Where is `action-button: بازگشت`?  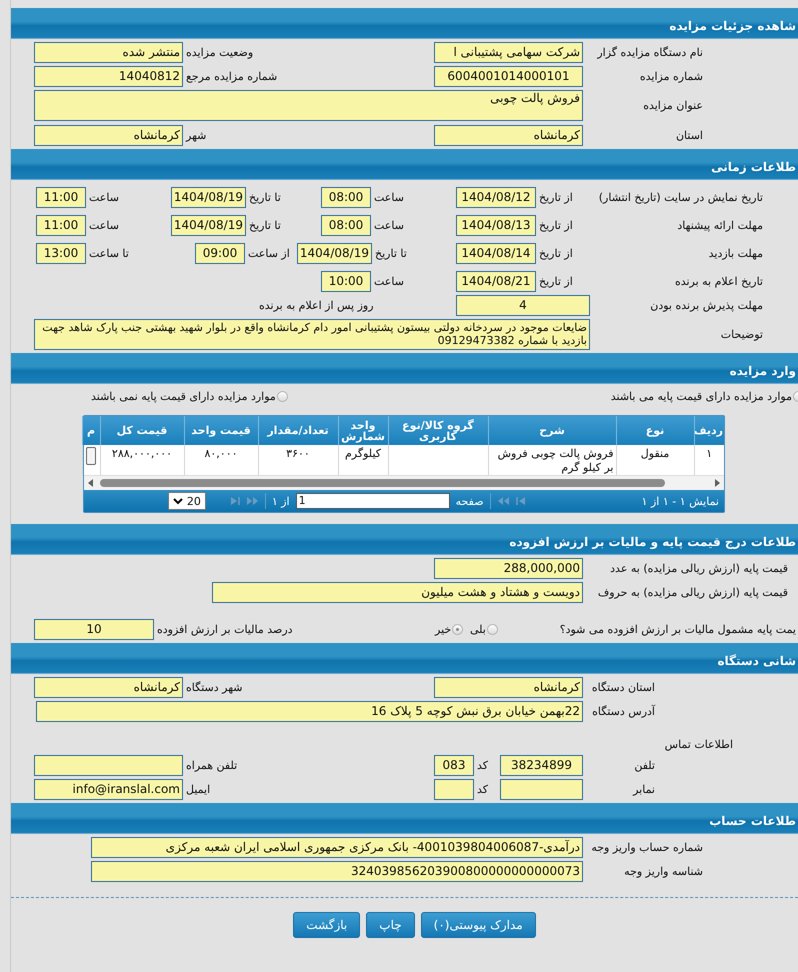
action-button: بازگشت is located at coordinates (326, 925).